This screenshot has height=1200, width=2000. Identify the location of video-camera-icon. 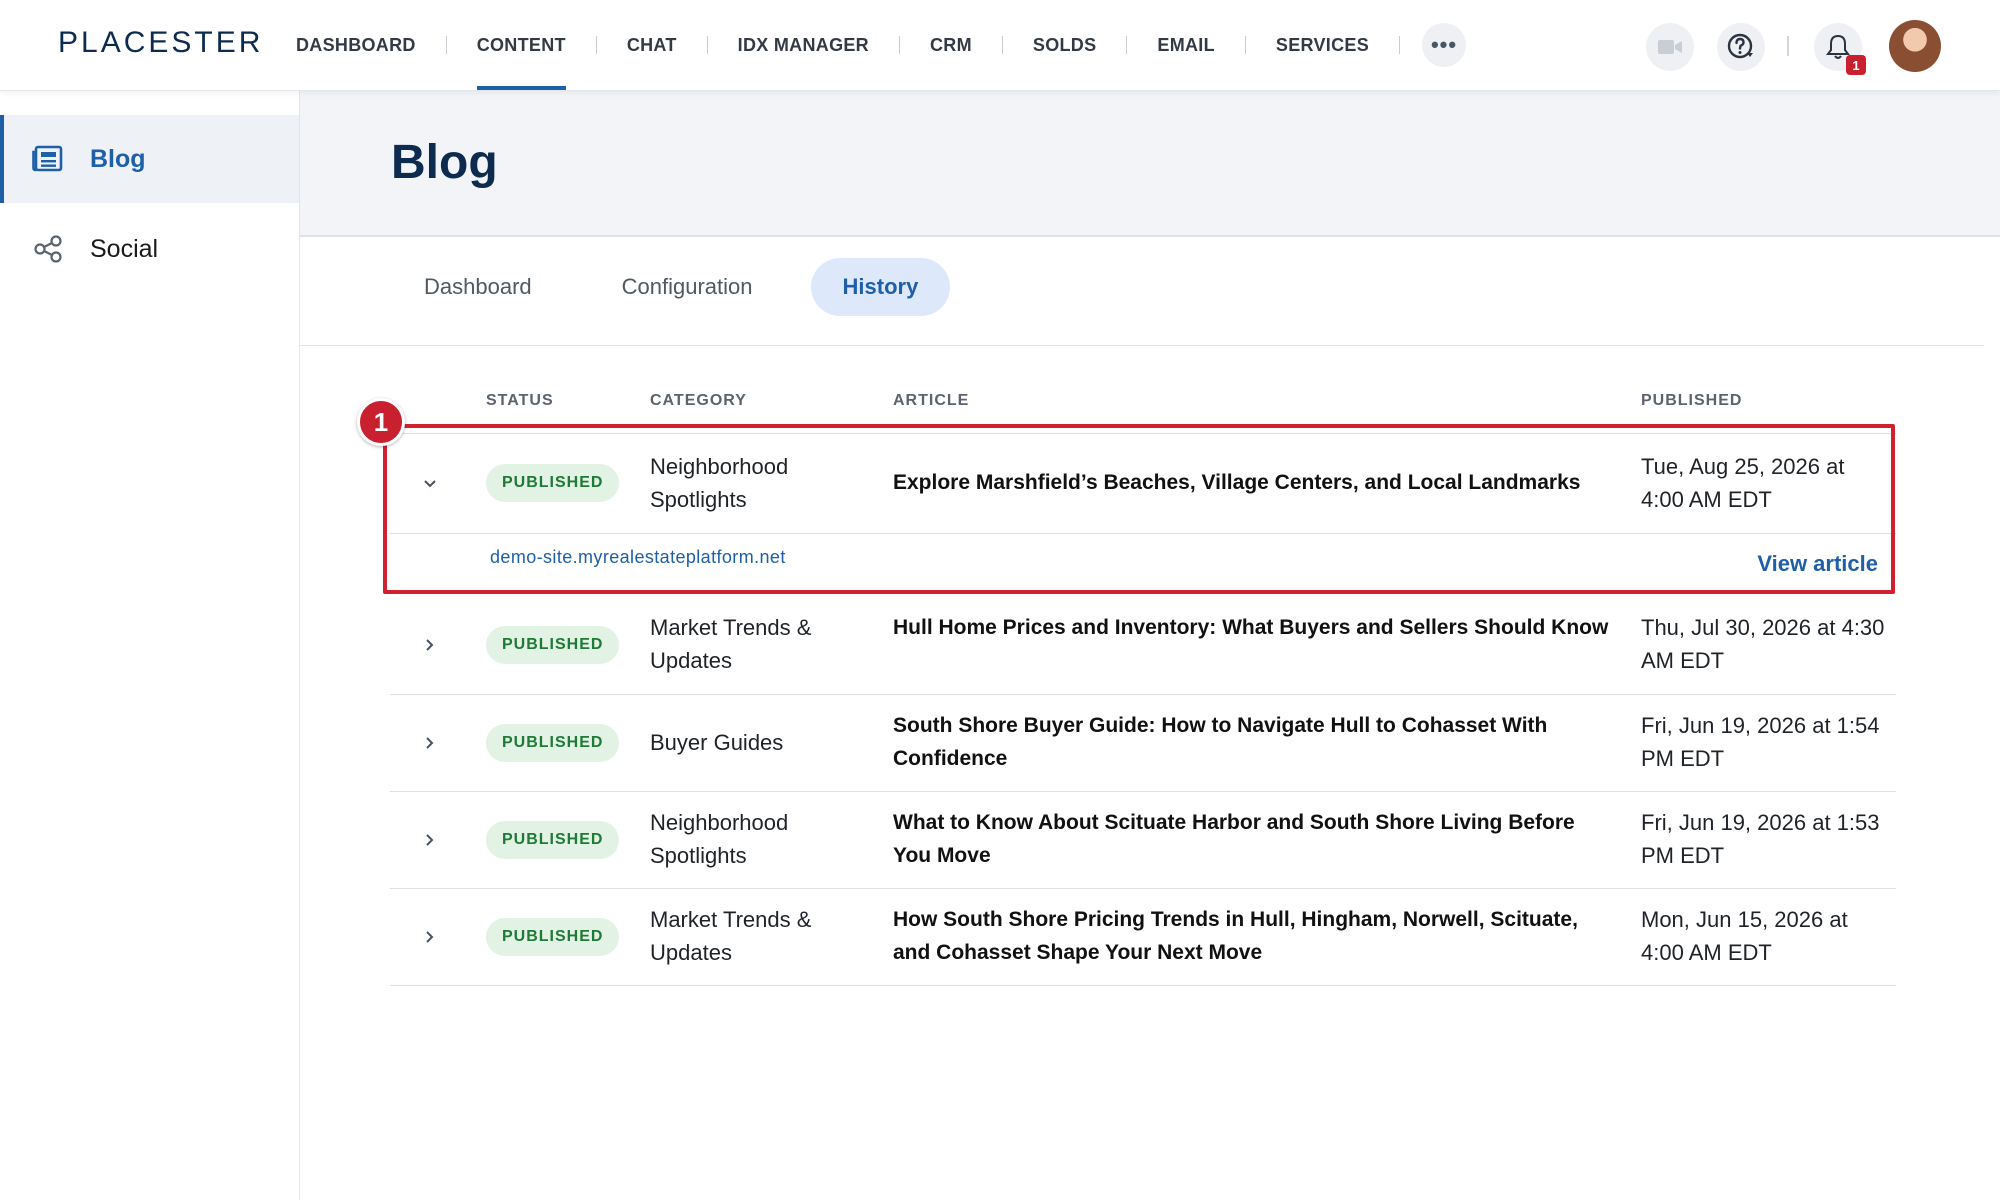
(1670, 47).